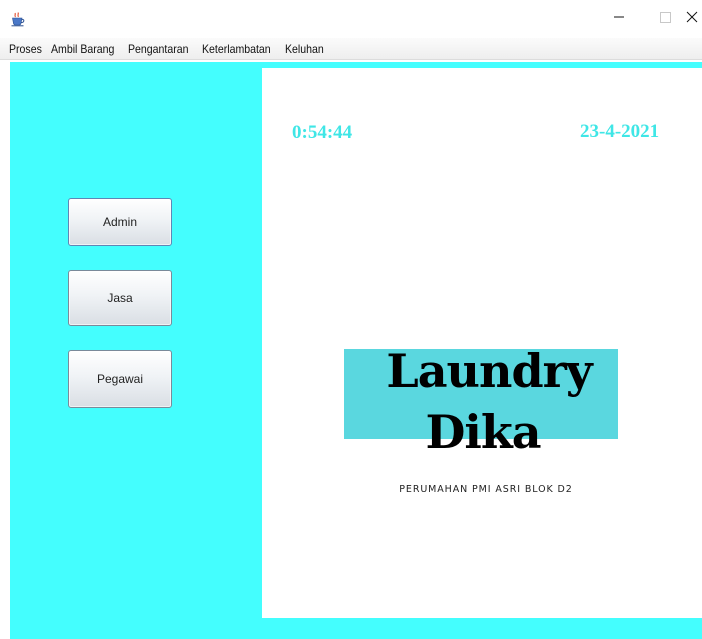 The height and width of the screenshot is (639, 702). Describe the element at coordinates (120, 298) in the screenshot. I see `jasa-button: Jasa` at that location.